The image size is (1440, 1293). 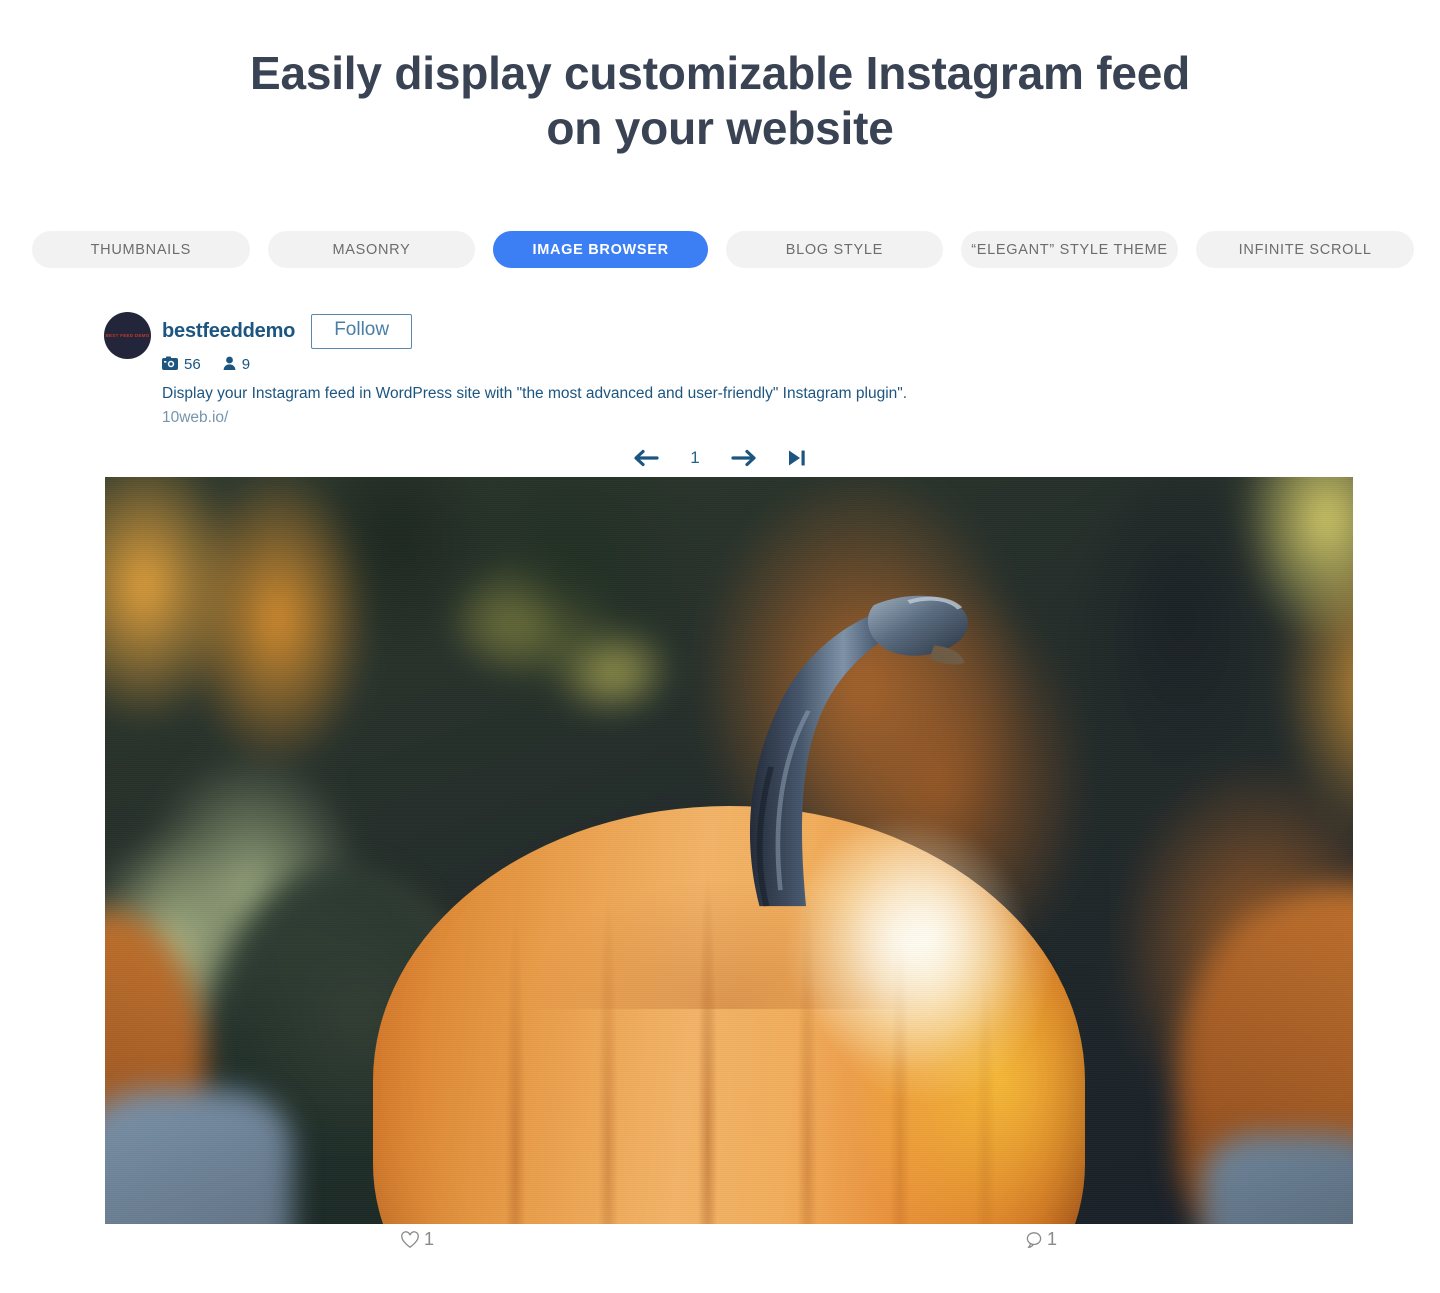 I want to click on arrow-left-icon, so click(x=646, y=458).